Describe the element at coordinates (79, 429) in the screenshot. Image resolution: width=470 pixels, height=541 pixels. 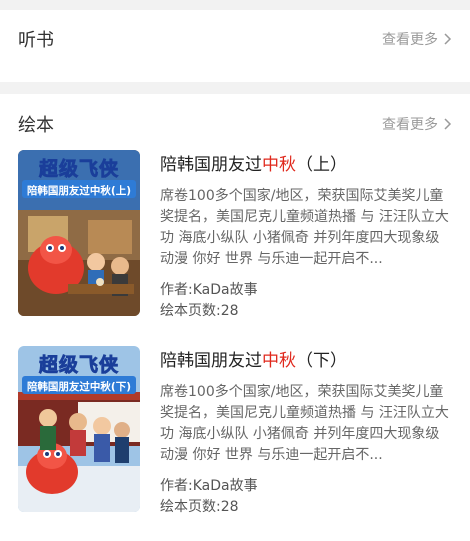
I see `book-cover: 超级飞侠 陪韩国朋友过中秋(下)` at that location.